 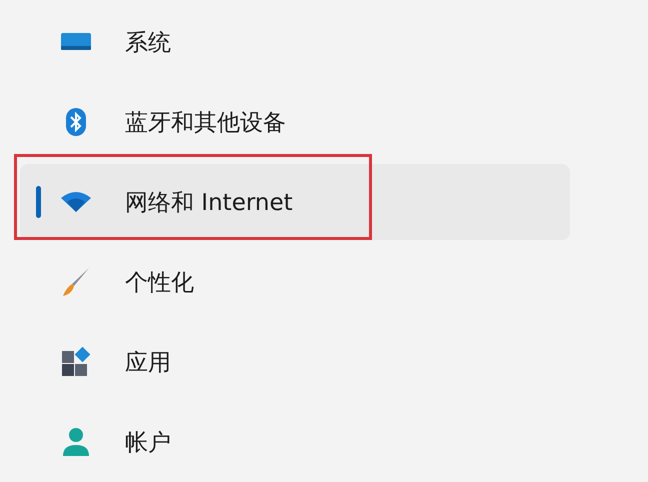 I want to click on apps-icon, so click(x=76, y=362).